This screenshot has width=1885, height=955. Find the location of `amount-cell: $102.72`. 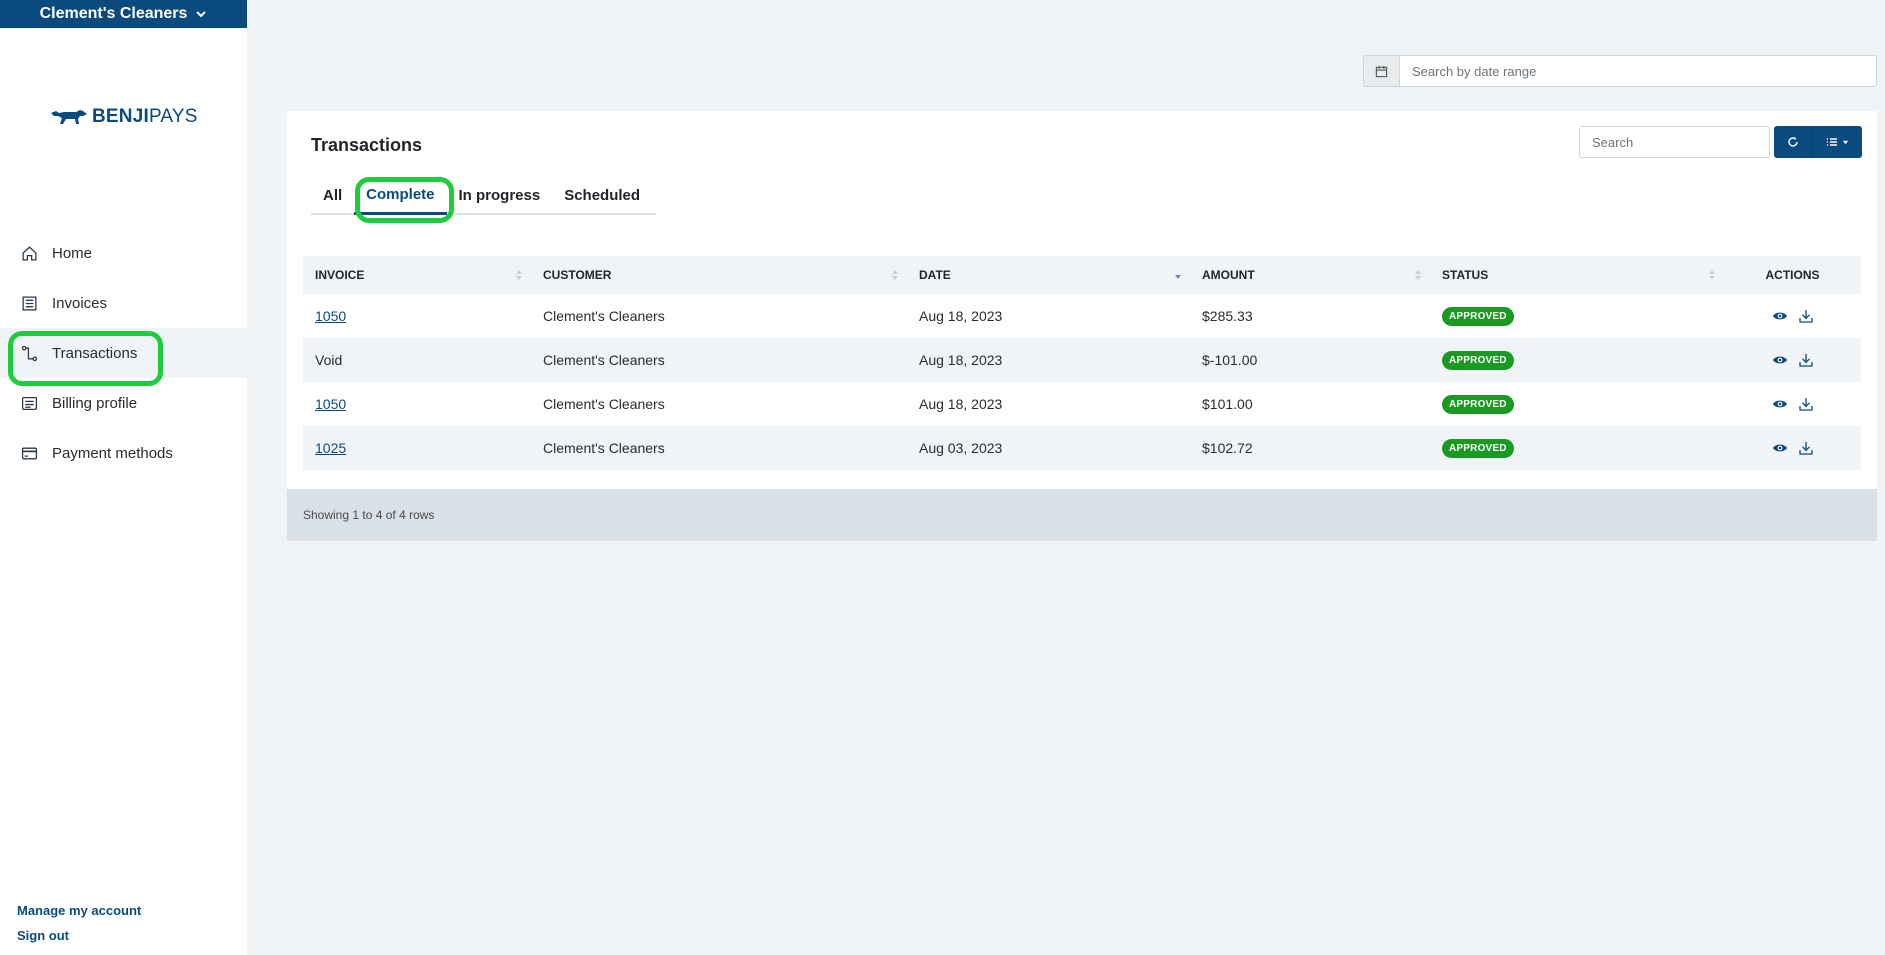

amount-cell: $102.72 is located at coordinates (1227, 448).